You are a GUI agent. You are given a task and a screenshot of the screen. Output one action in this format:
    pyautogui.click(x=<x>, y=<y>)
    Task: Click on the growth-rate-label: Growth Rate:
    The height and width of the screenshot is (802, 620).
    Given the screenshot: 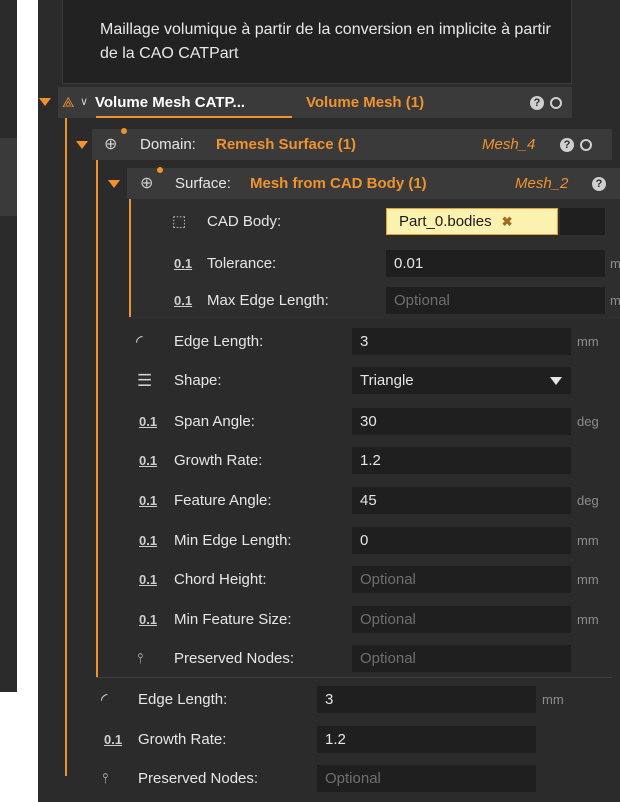 What is the action you would take?
    pyautogui.click(x=218, y=460)
    